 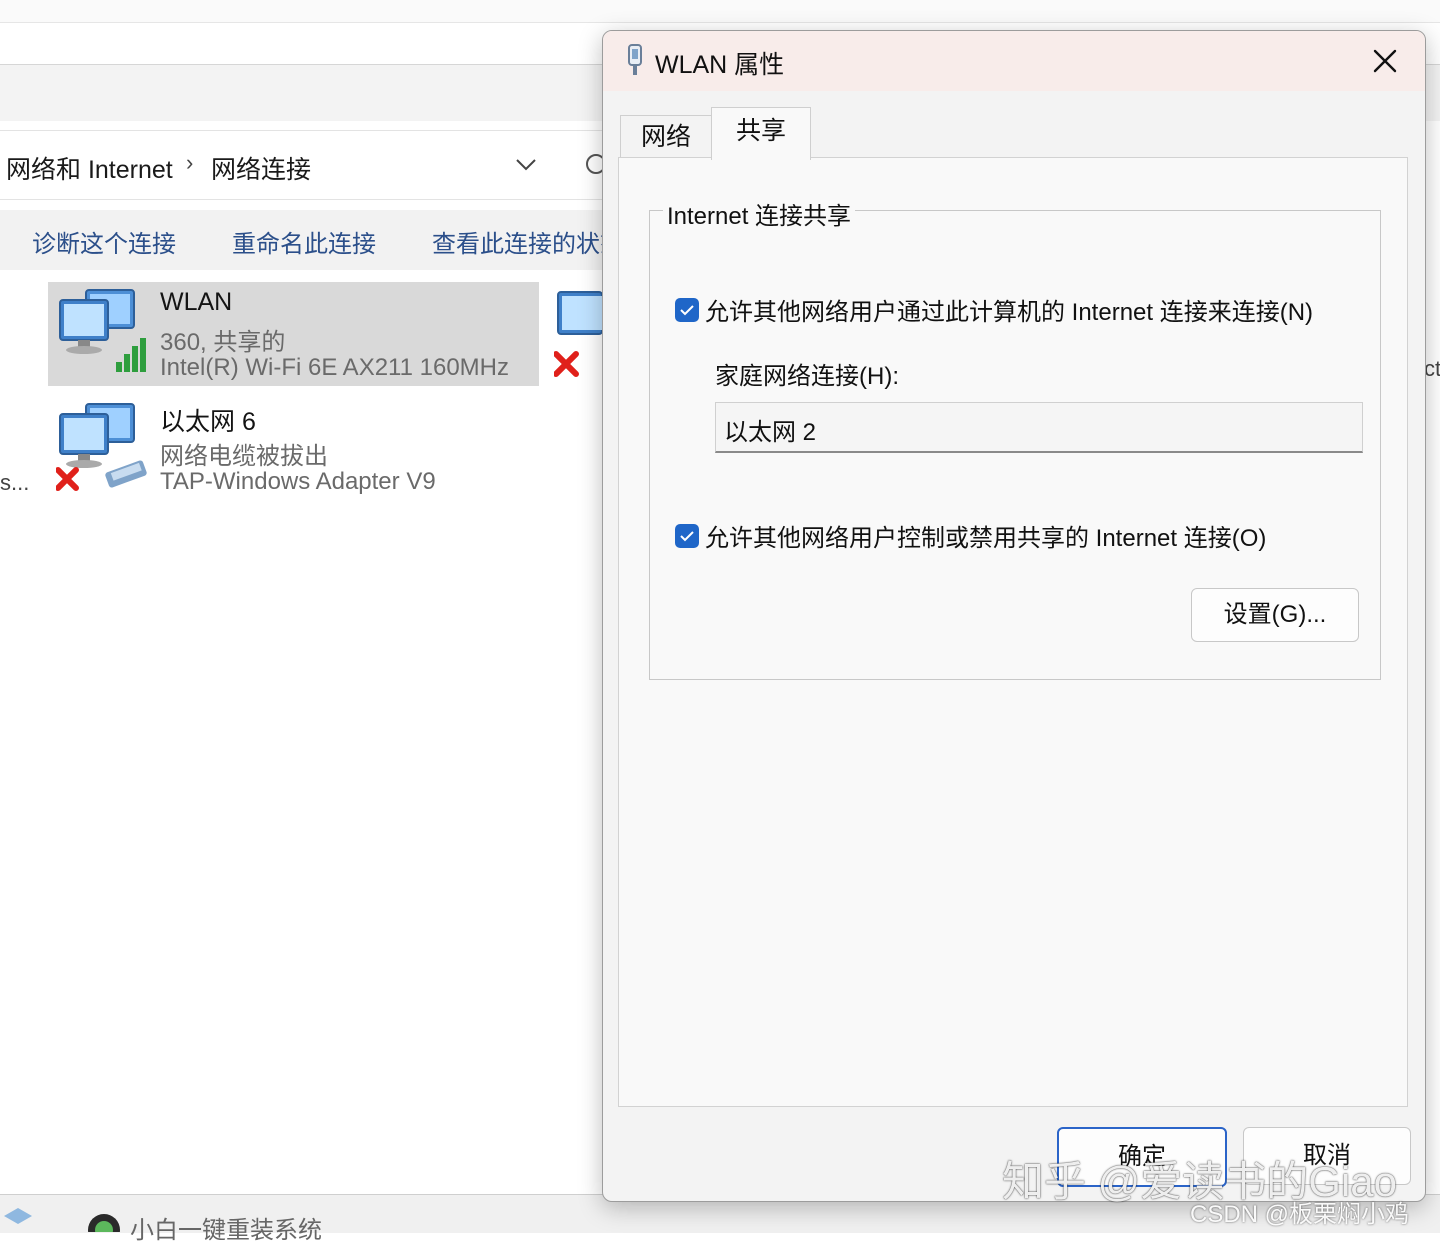 I want to click on app-logo-icon, so click(x=104, y=1222).